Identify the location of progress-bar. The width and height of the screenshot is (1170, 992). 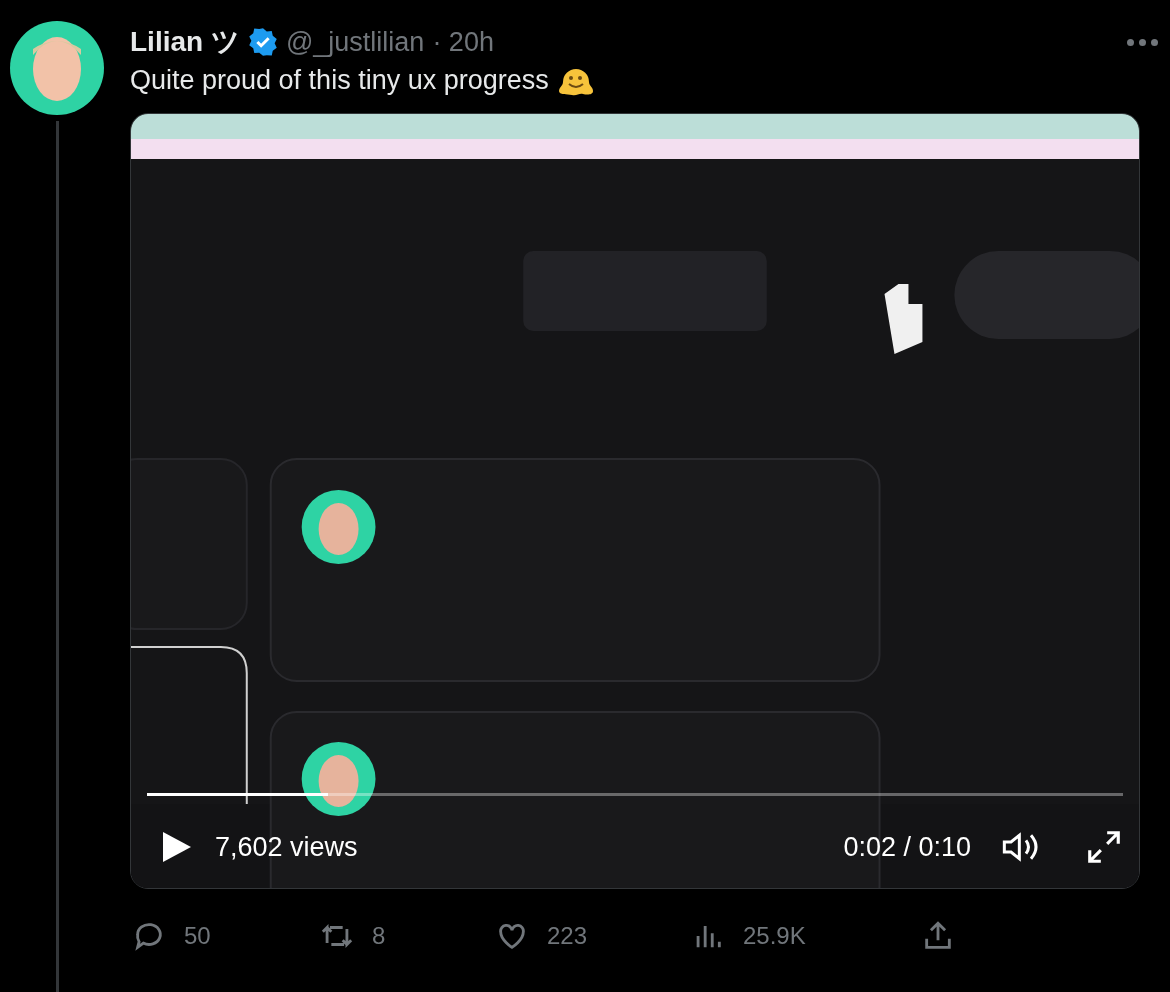
(635, 794).